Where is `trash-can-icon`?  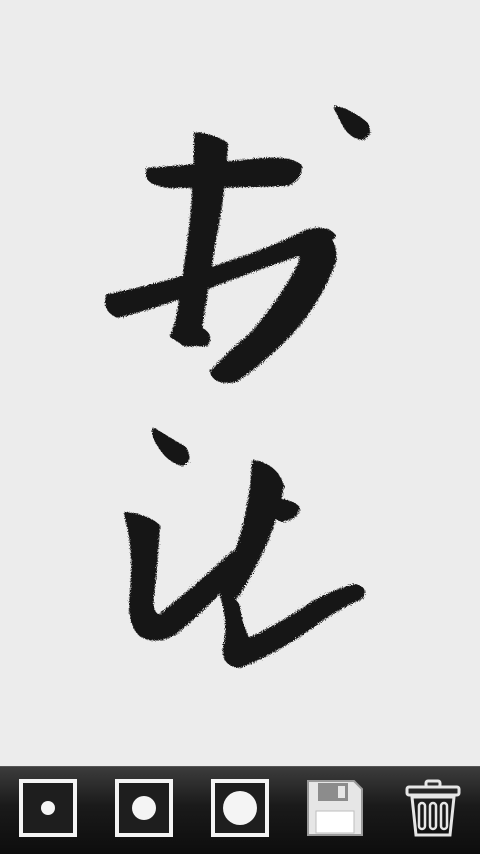 trash-can-icon is located at coordinates (433, 808).